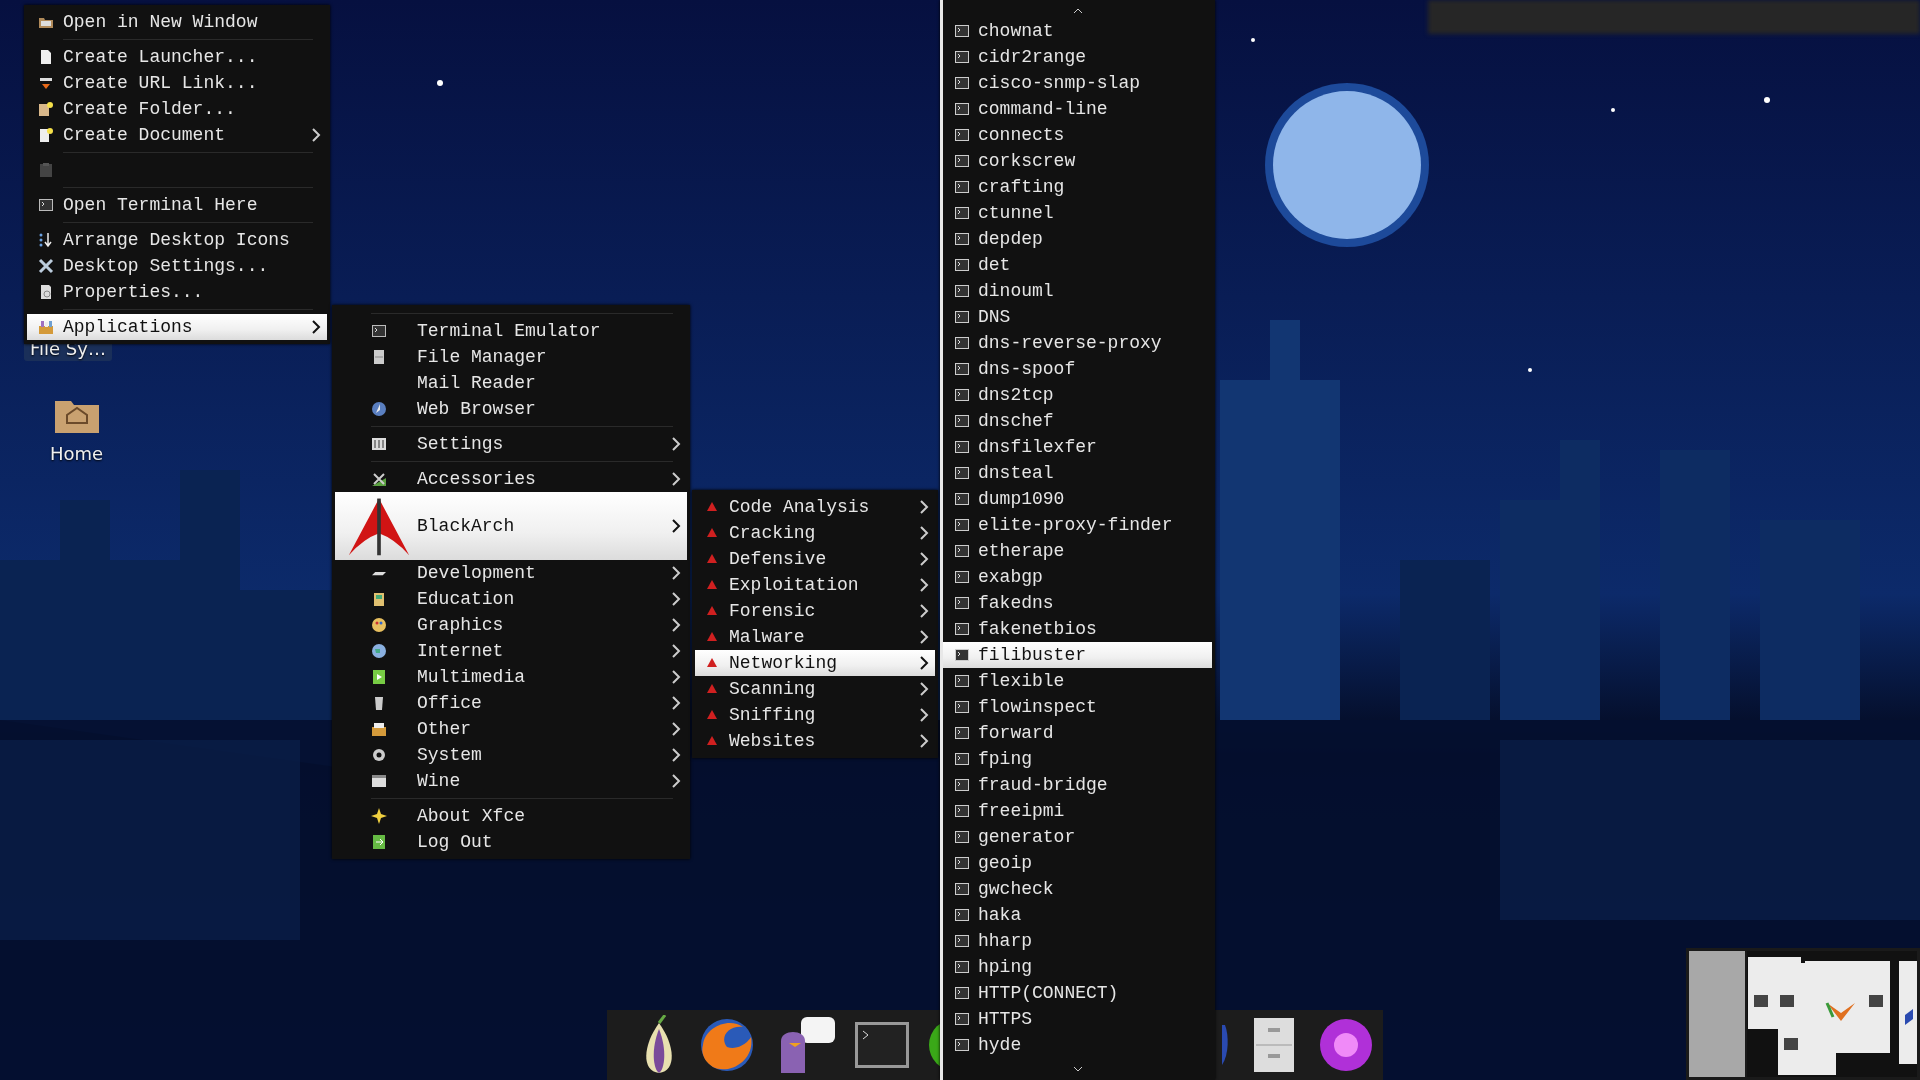 The width and height of the screenshot is (1920, 1080). I want to click on menu-item: Malware, so click(815, 637).